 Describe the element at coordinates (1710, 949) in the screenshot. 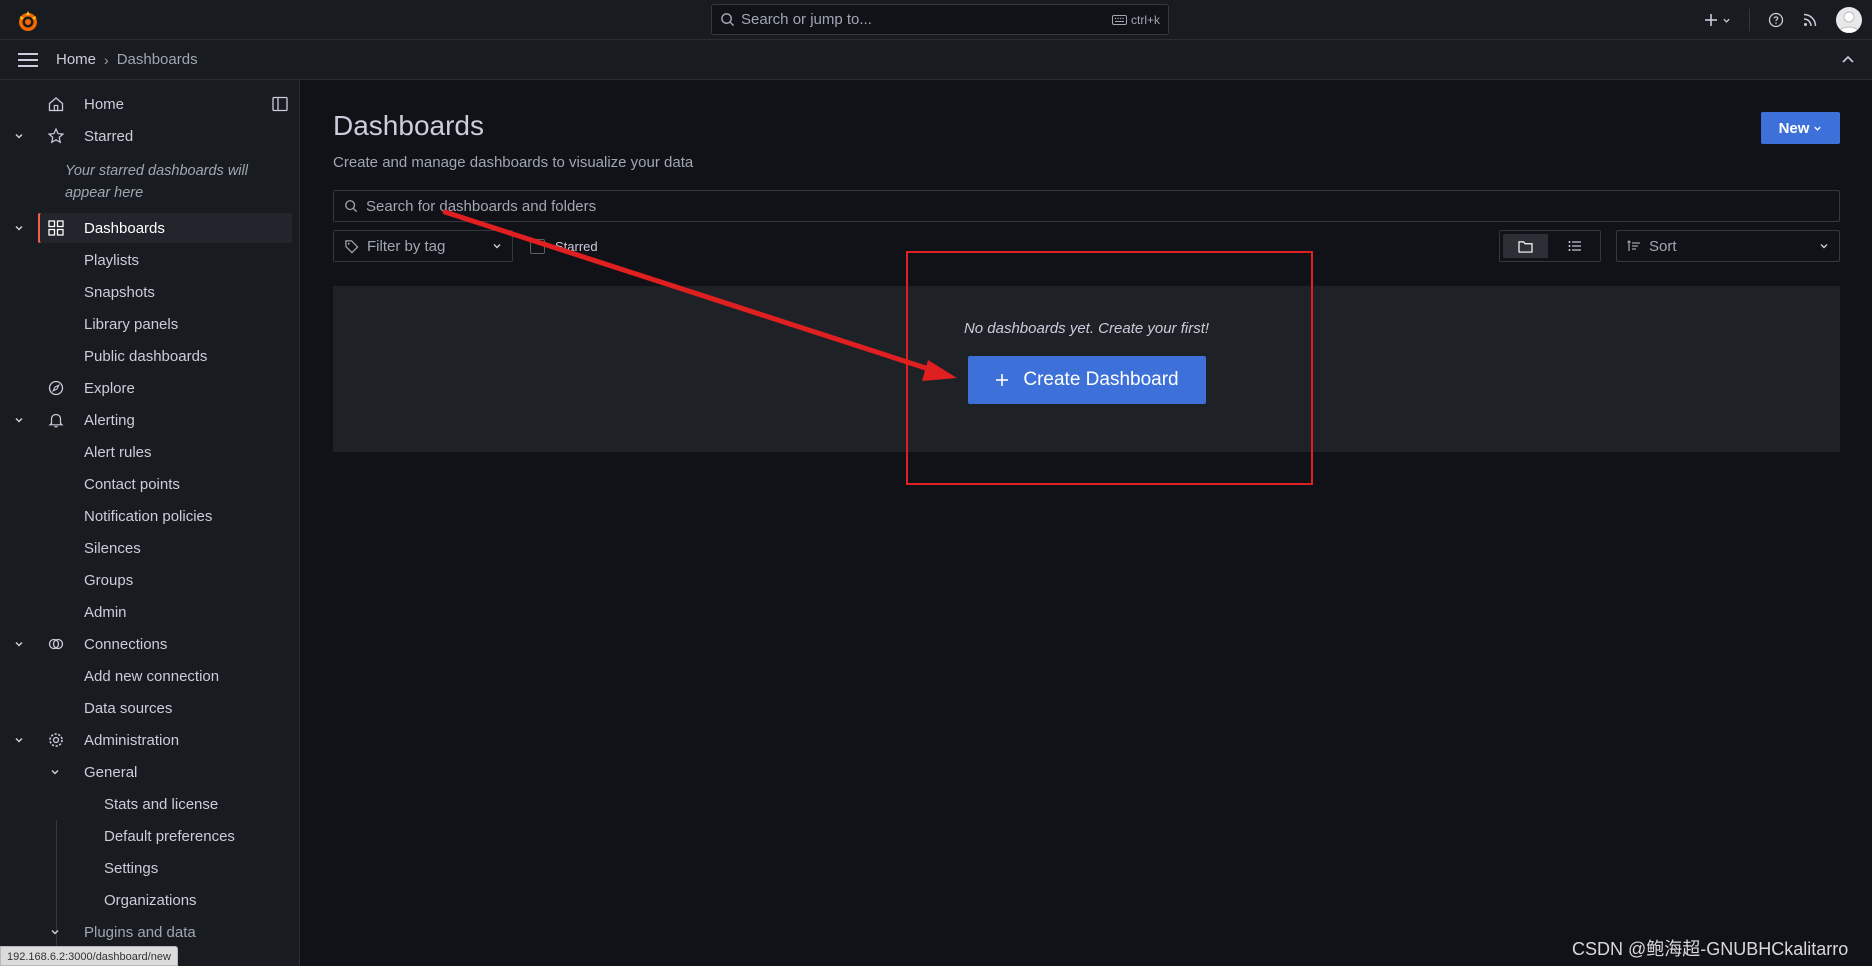

I see `watermark-text: CSDN @鲍海超-GNUBHCkalitarro` at that location.